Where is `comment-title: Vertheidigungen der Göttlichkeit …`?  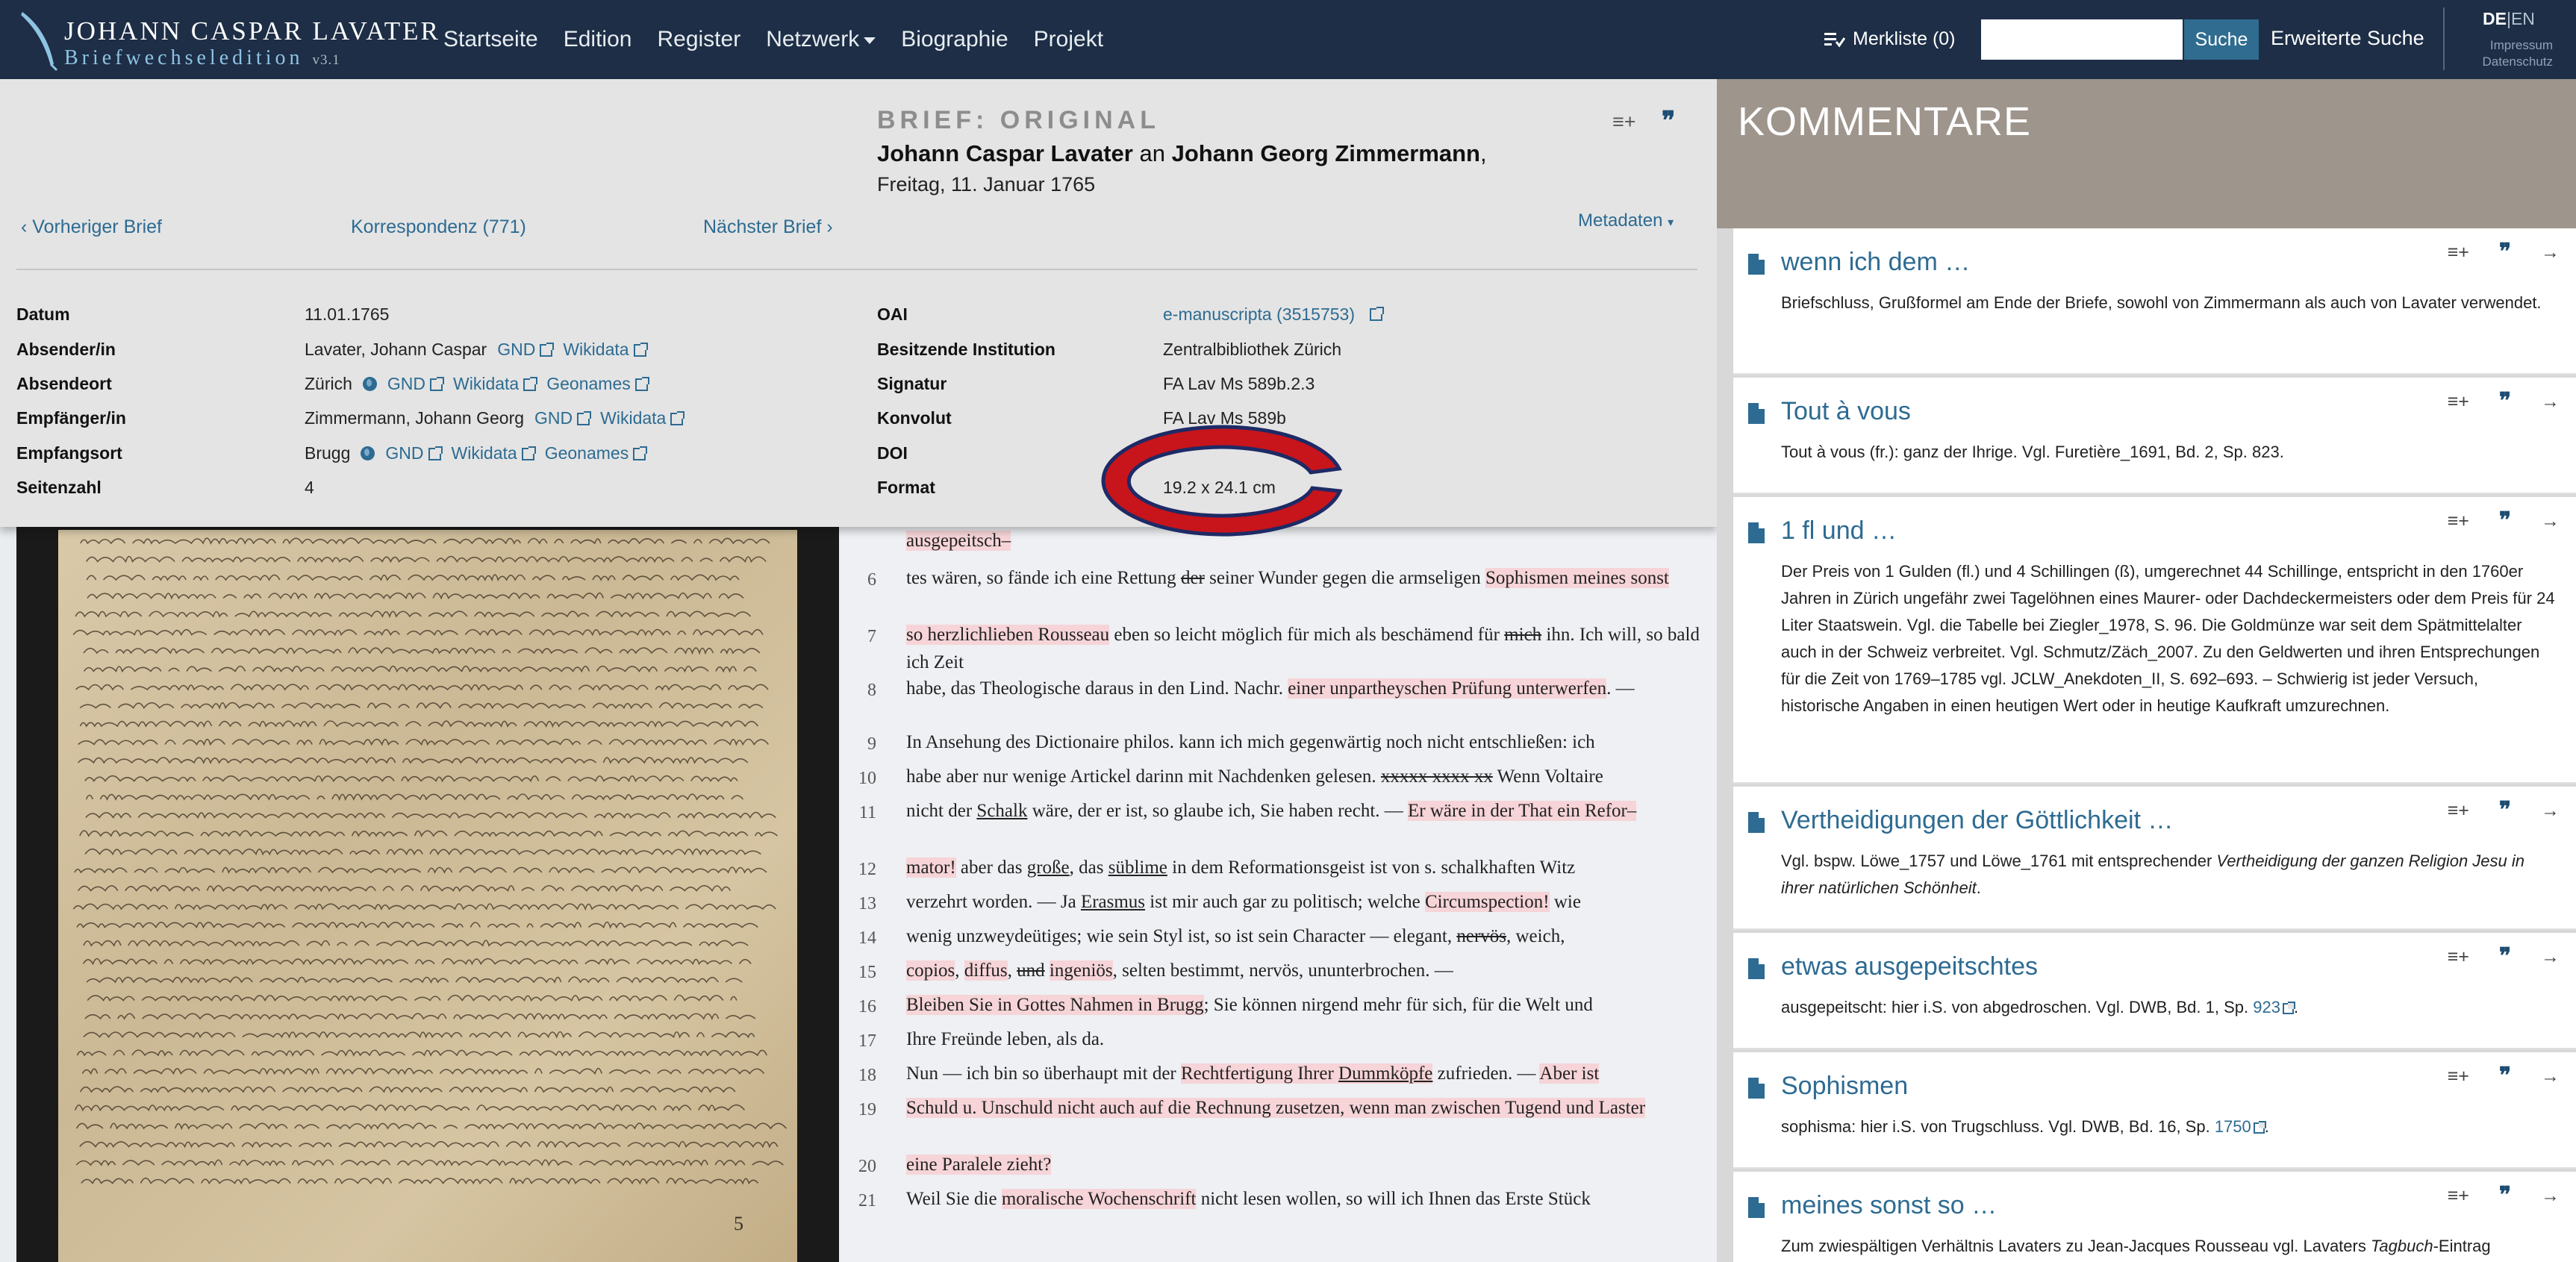
comment-title: Vertheidigungen der Göttlichkeit … is located at coordinates (1977, 821).